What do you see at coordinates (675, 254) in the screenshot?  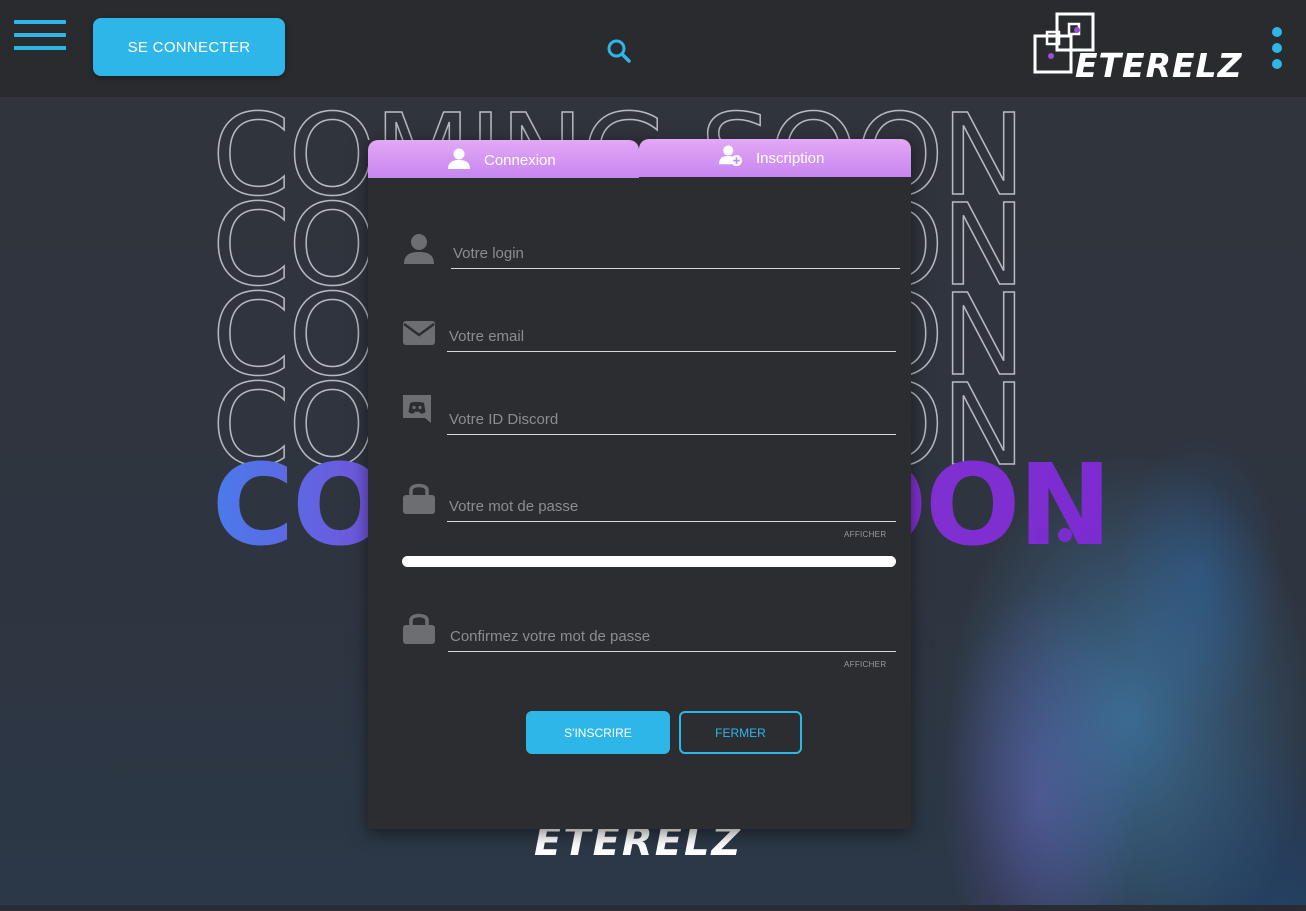 I see `login-input` at bounding box center [675, 254].